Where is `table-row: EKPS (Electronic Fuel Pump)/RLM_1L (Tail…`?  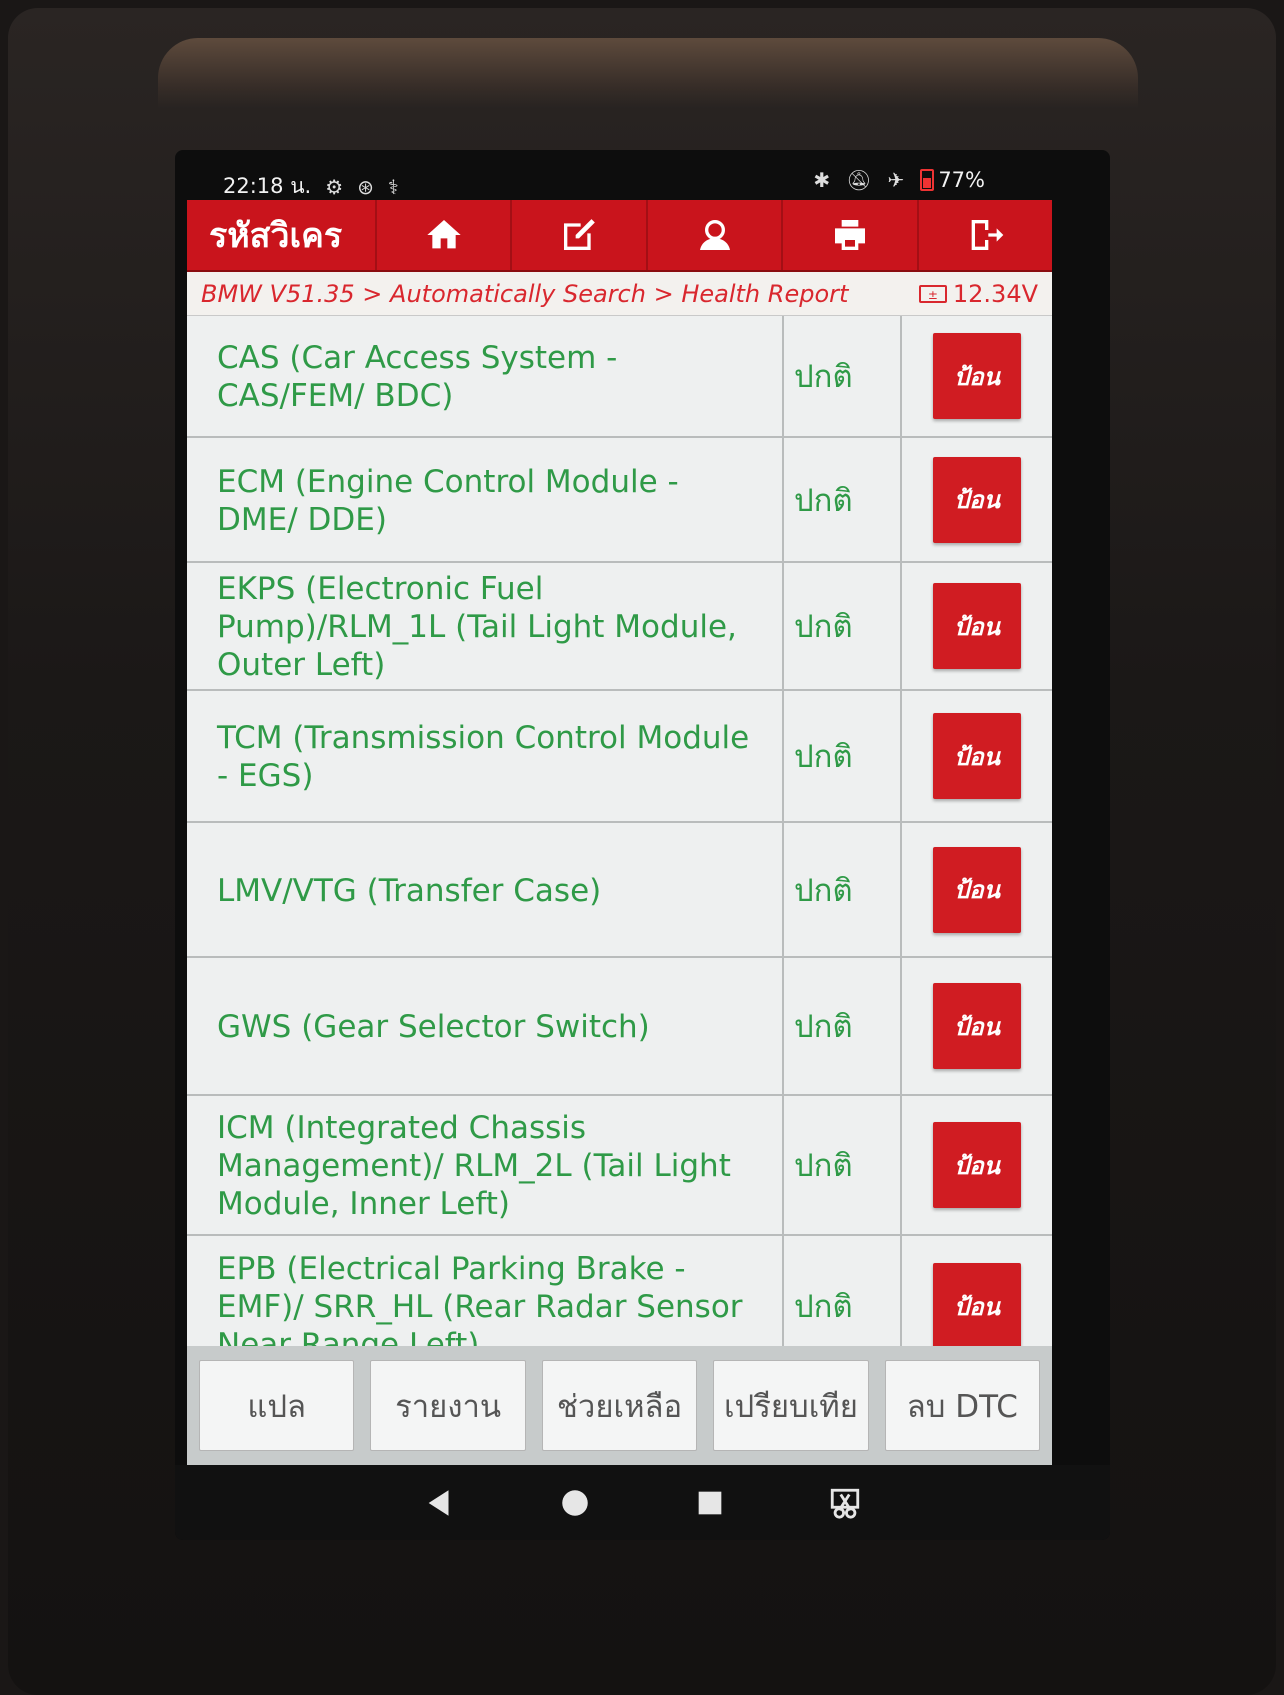
table-row: EKPS (Electronic Fuel Pump)/RLM_1L (Tail… is located at coordinates (619, 627).